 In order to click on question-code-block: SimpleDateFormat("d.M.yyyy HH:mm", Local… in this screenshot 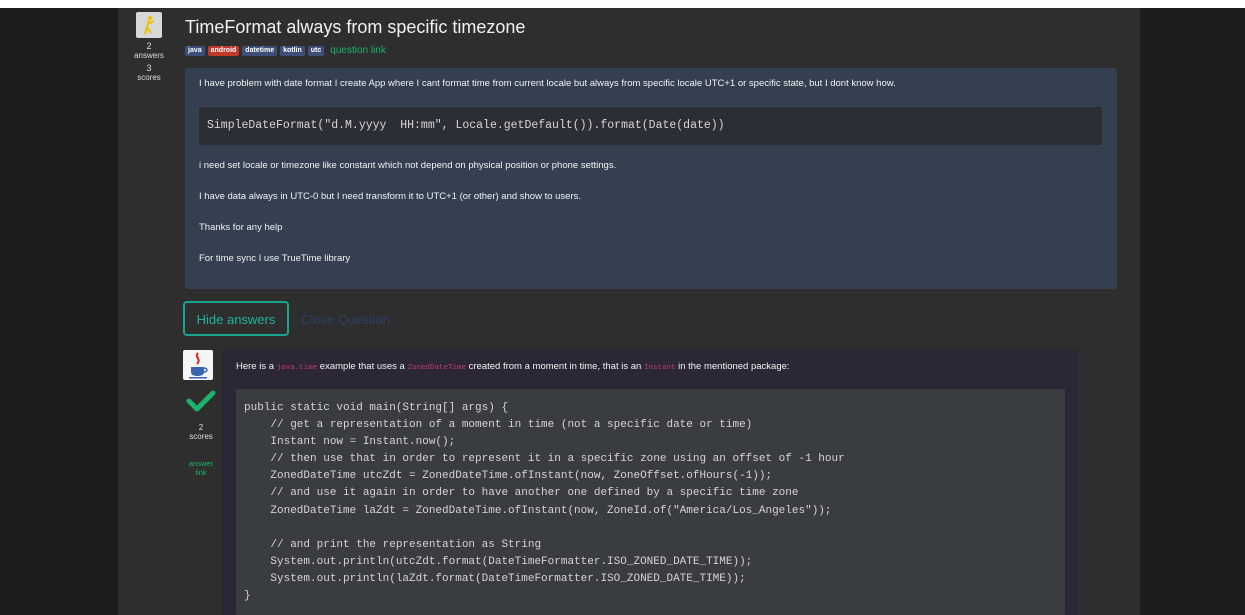, I will do `click(650, 126)`.